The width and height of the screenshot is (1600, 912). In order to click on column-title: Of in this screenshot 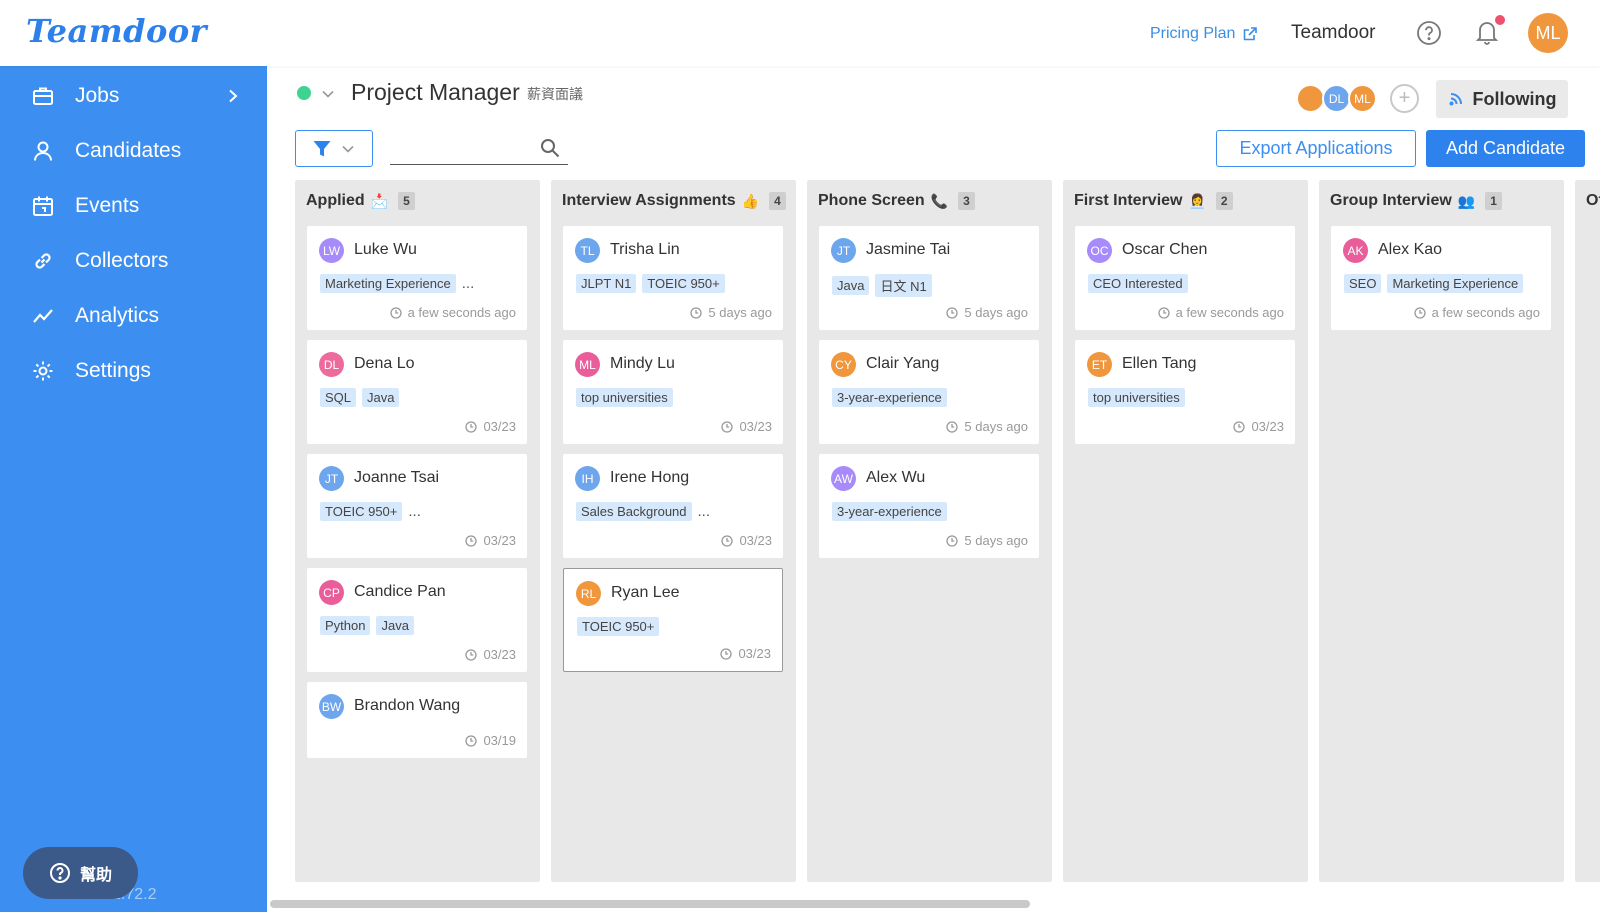, I will do `click(1593, 200)`.